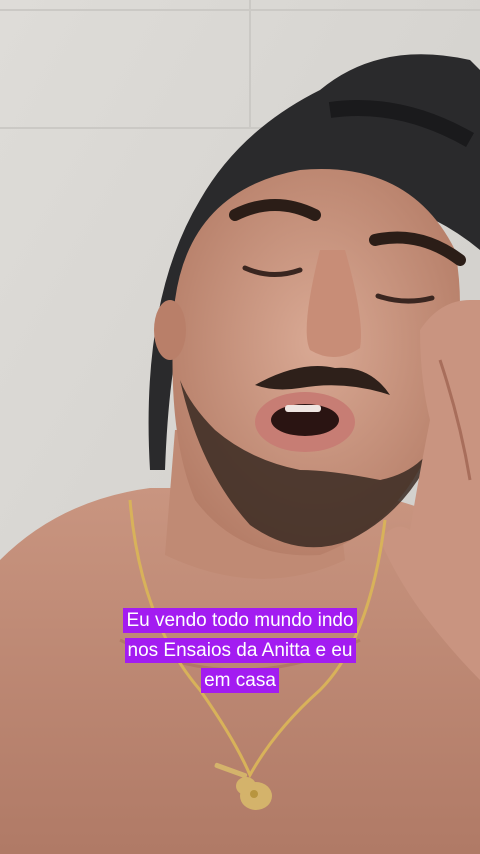 This screenshot has height=854, width=480. What do you see at coordinates (170, 330) in the screenshot?
I see `ear` at bounding box center [170, 330].